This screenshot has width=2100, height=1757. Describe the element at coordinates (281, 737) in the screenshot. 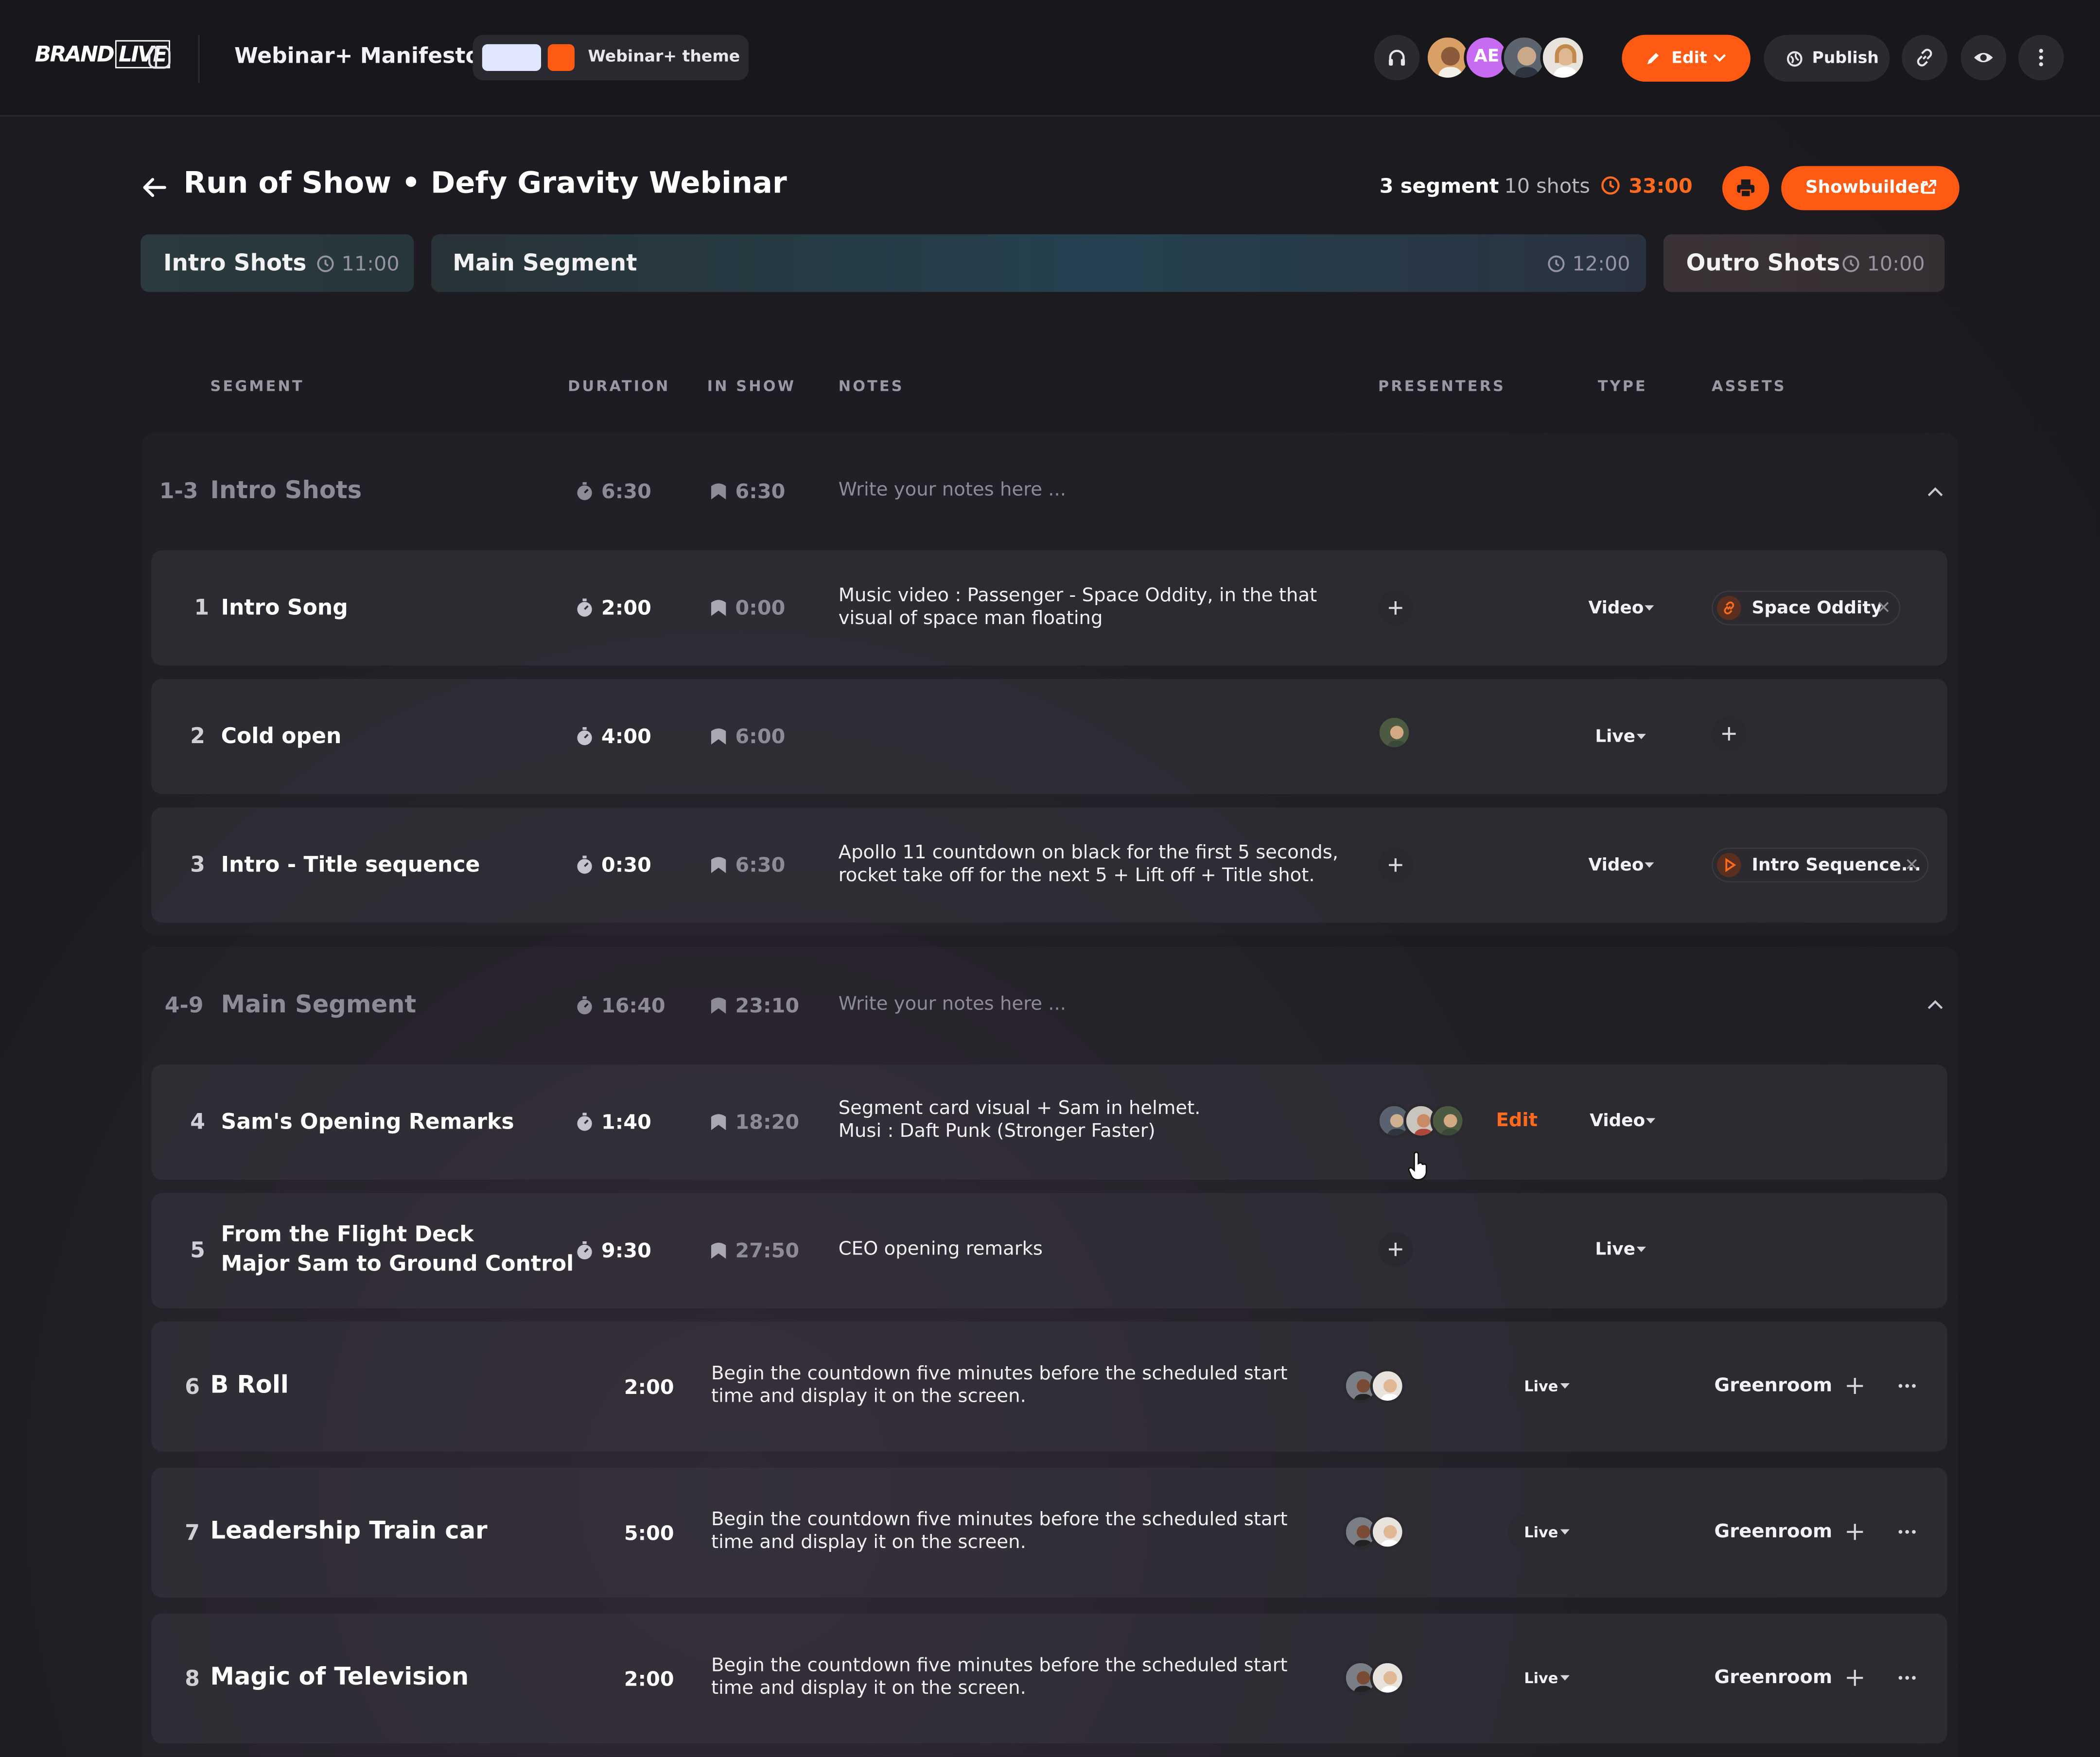

I see `row-name: Cold open` at that location.